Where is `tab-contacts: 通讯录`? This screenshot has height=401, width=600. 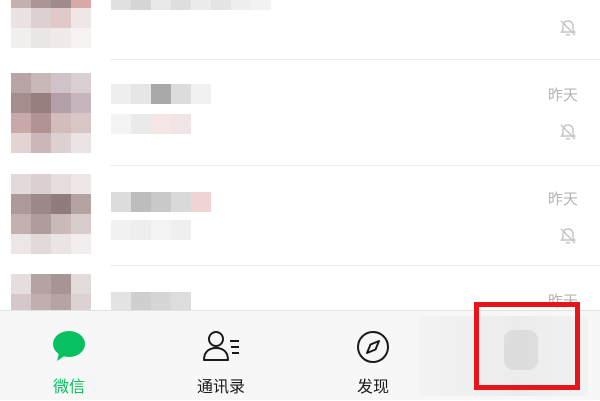
tab-contacts: 通讯录 is located at coordinates (221, 356).